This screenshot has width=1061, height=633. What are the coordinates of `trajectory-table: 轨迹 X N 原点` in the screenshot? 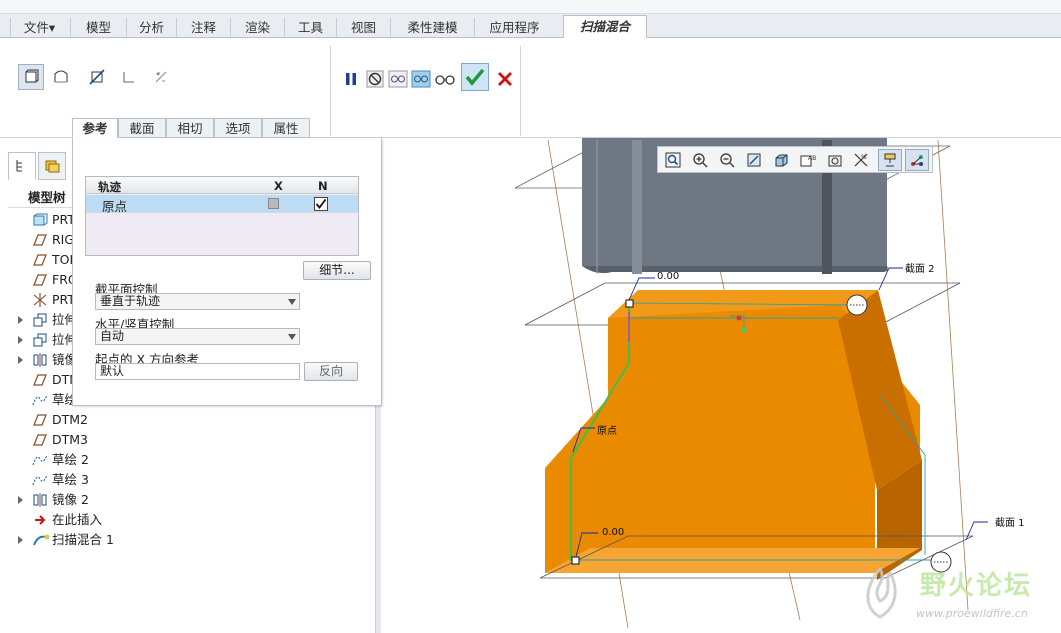 It's located at (222, 216).